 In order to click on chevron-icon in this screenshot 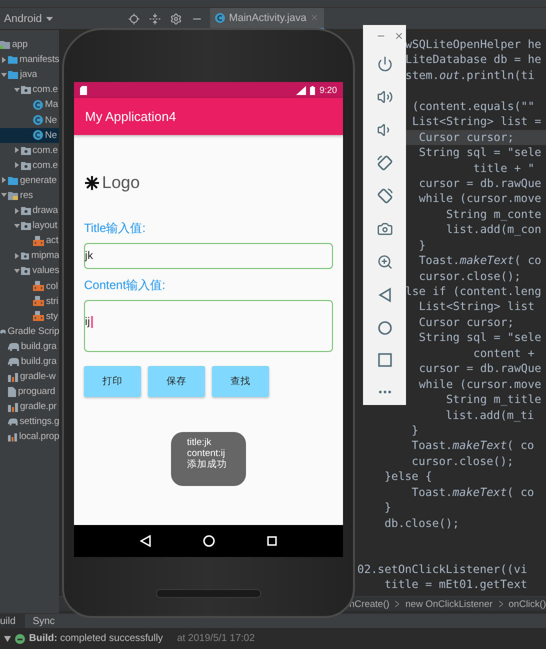, I will do `click(397, 604)`.